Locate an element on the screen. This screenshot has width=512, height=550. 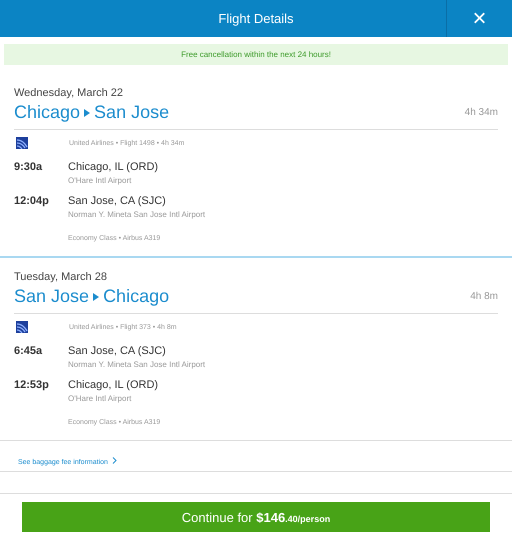
destination-city: San Jose is located at coordinates (132, 112).